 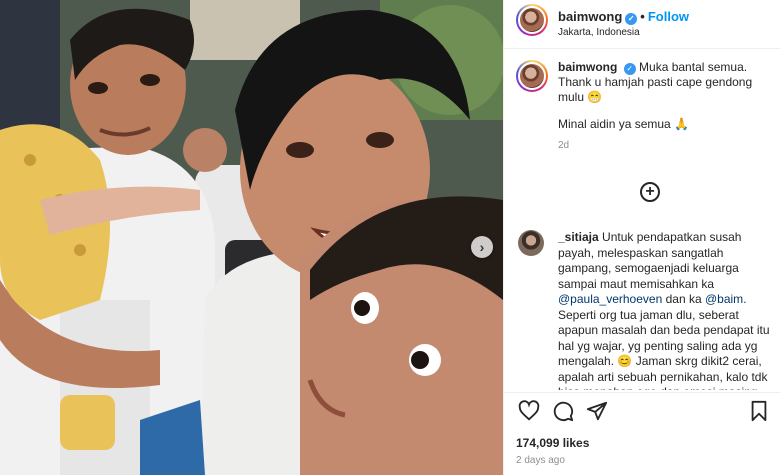 What do you see at coordinates (642, 48) in the screenshot?
I see `header-divider` at bounding box center [642, 48].